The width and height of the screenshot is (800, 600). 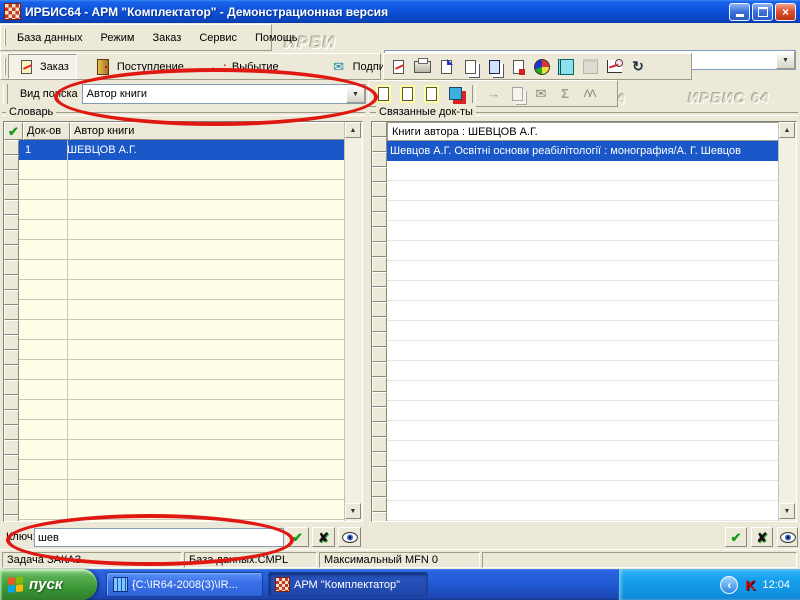 What do you see at coordinates (589, 93) in the screenshot?
I see `staff-icon: ΛΛ` at bounding box center [589, 93].